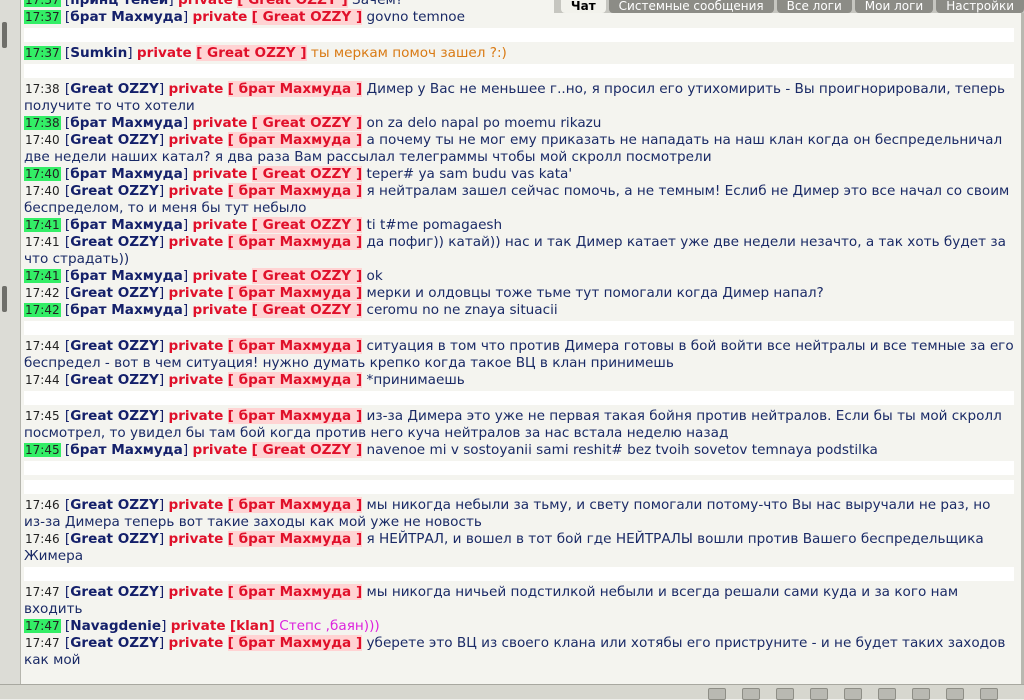  I want to click on tab-all-logs: Все логи, so click(814, 6).